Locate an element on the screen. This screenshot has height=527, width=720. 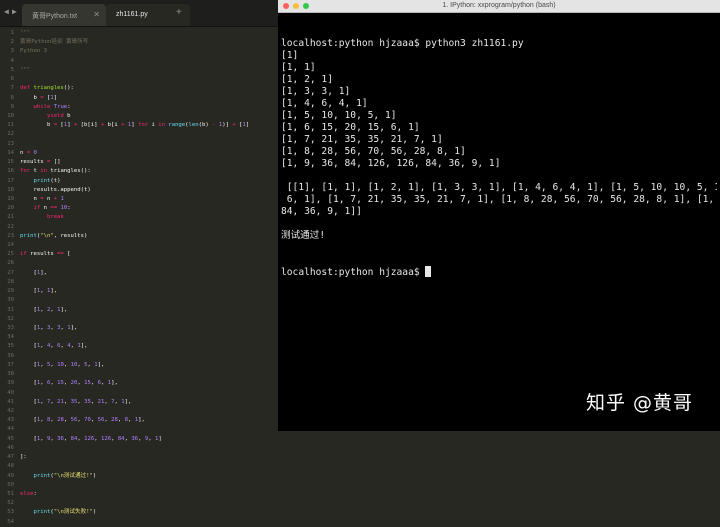
code-line: 48 is located at coordinates (139, 466).